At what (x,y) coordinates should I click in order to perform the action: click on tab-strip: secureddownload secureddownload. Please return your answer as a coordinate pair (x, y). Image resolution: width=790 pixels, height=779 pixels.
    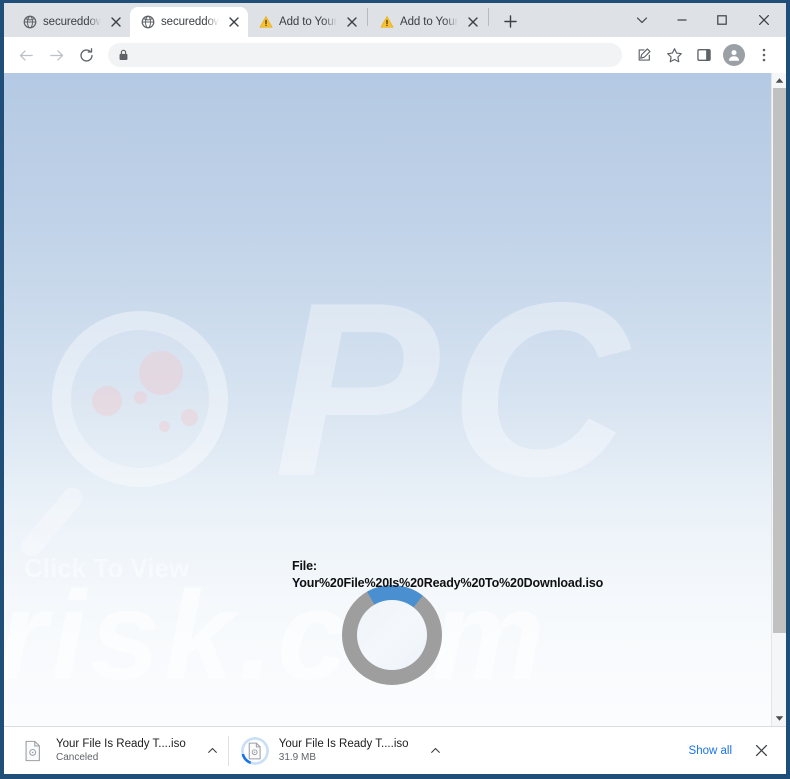
    Looking at the image, I should click on (395, 20).